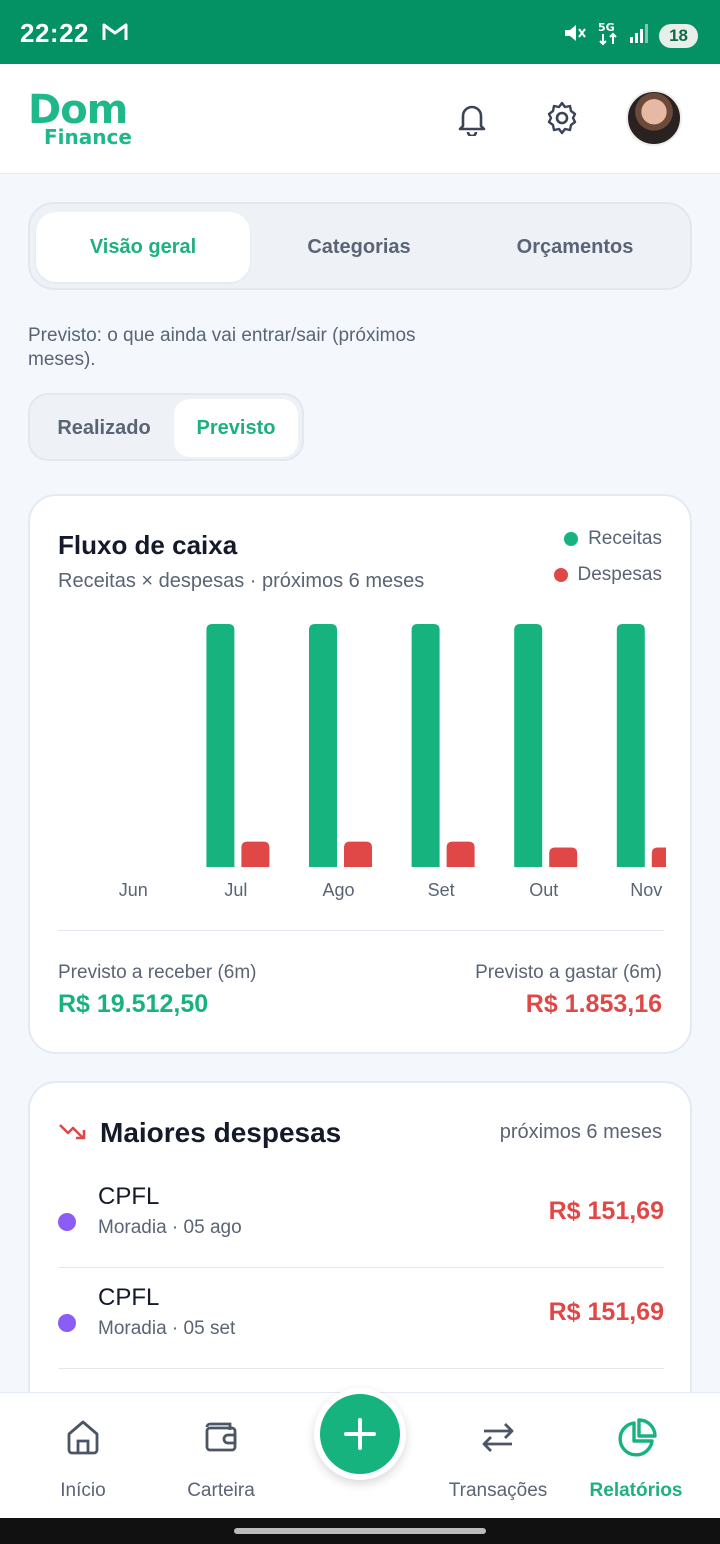  What do you see at coordinates (658, 857) in the screenshot?
I see `bar-despesas-nov` at bounding box center [658, 857].